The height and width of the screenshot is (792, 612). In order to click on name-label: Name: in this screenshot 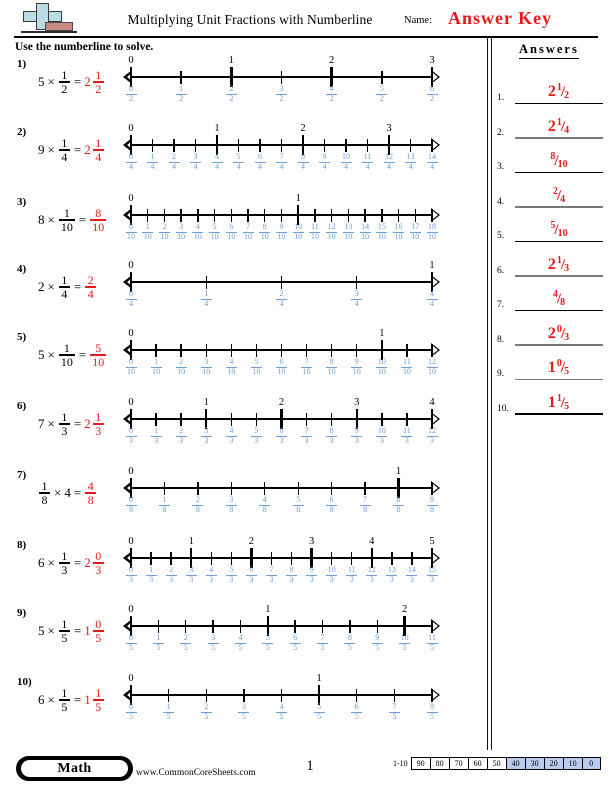, I will do `click(418, 20)`.